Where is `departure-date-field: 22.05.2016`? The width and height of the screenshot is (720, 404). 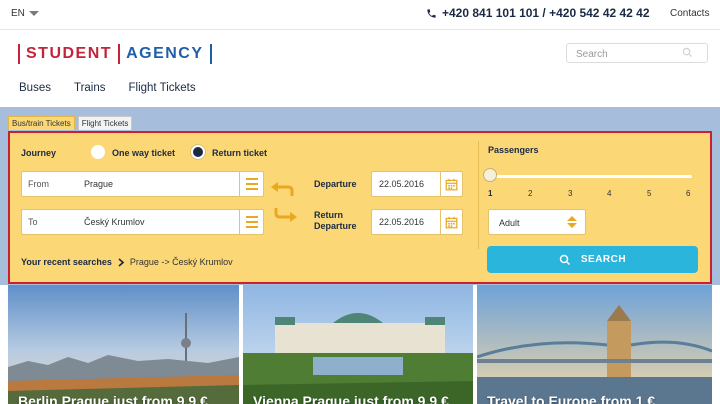 departure-date-field: 22.05.2016 is located at coordinates (417, 184).